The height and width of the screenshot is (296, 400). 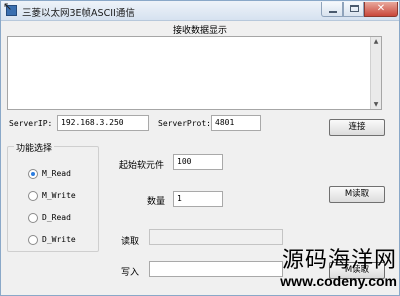 I want to click on radio-label: D_Write, so click(x=59, y=239).